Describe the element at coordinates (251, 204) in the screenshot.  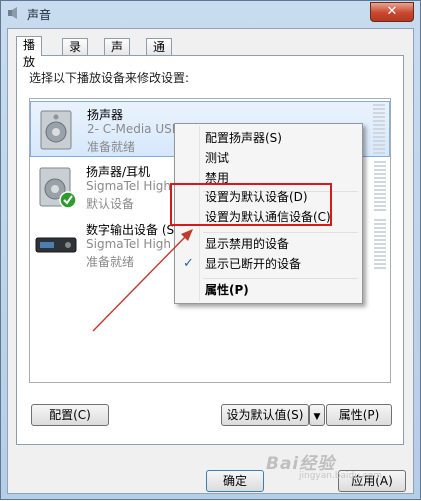
I see `highlight-box` at that location.